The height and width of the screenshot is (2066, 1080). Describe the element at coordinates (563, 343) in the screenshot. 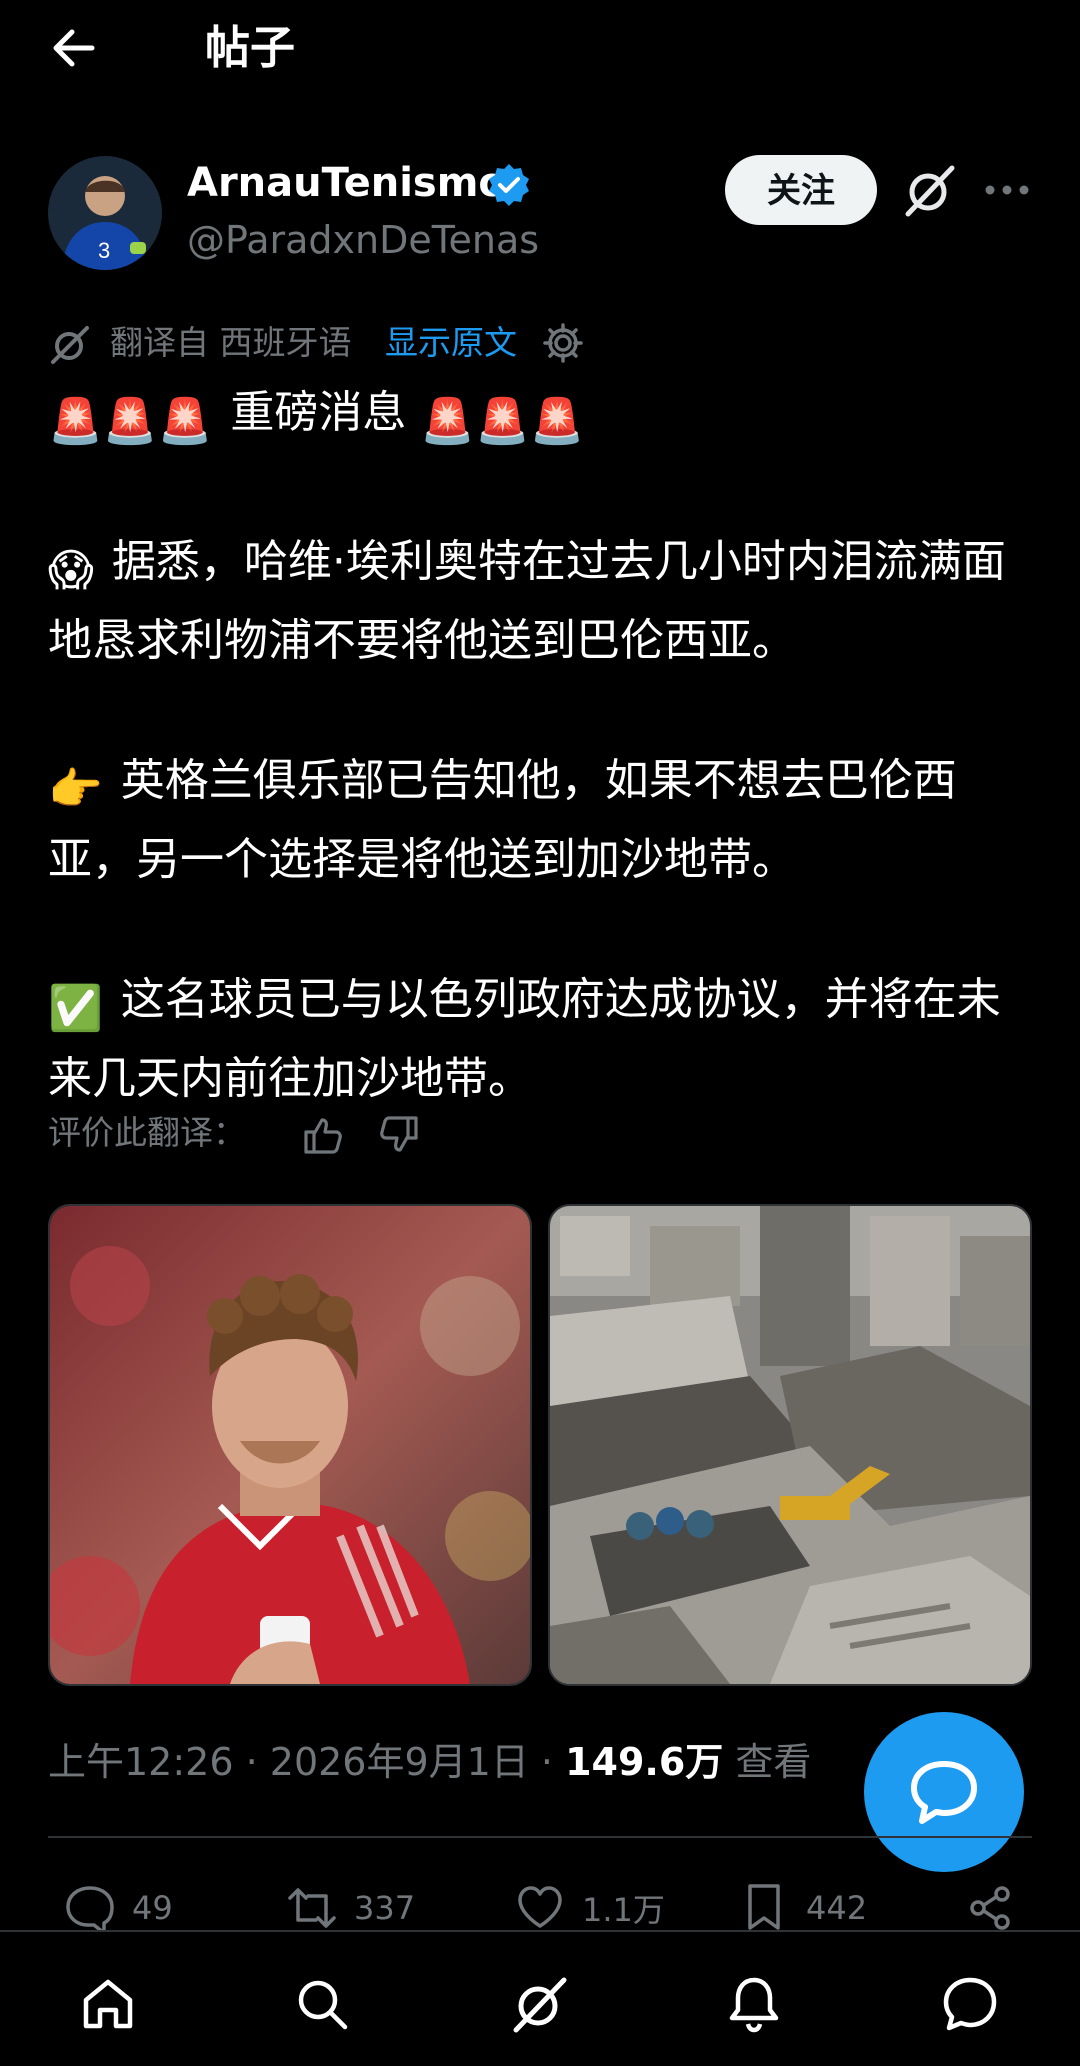

I see `gear-icon` at that location.